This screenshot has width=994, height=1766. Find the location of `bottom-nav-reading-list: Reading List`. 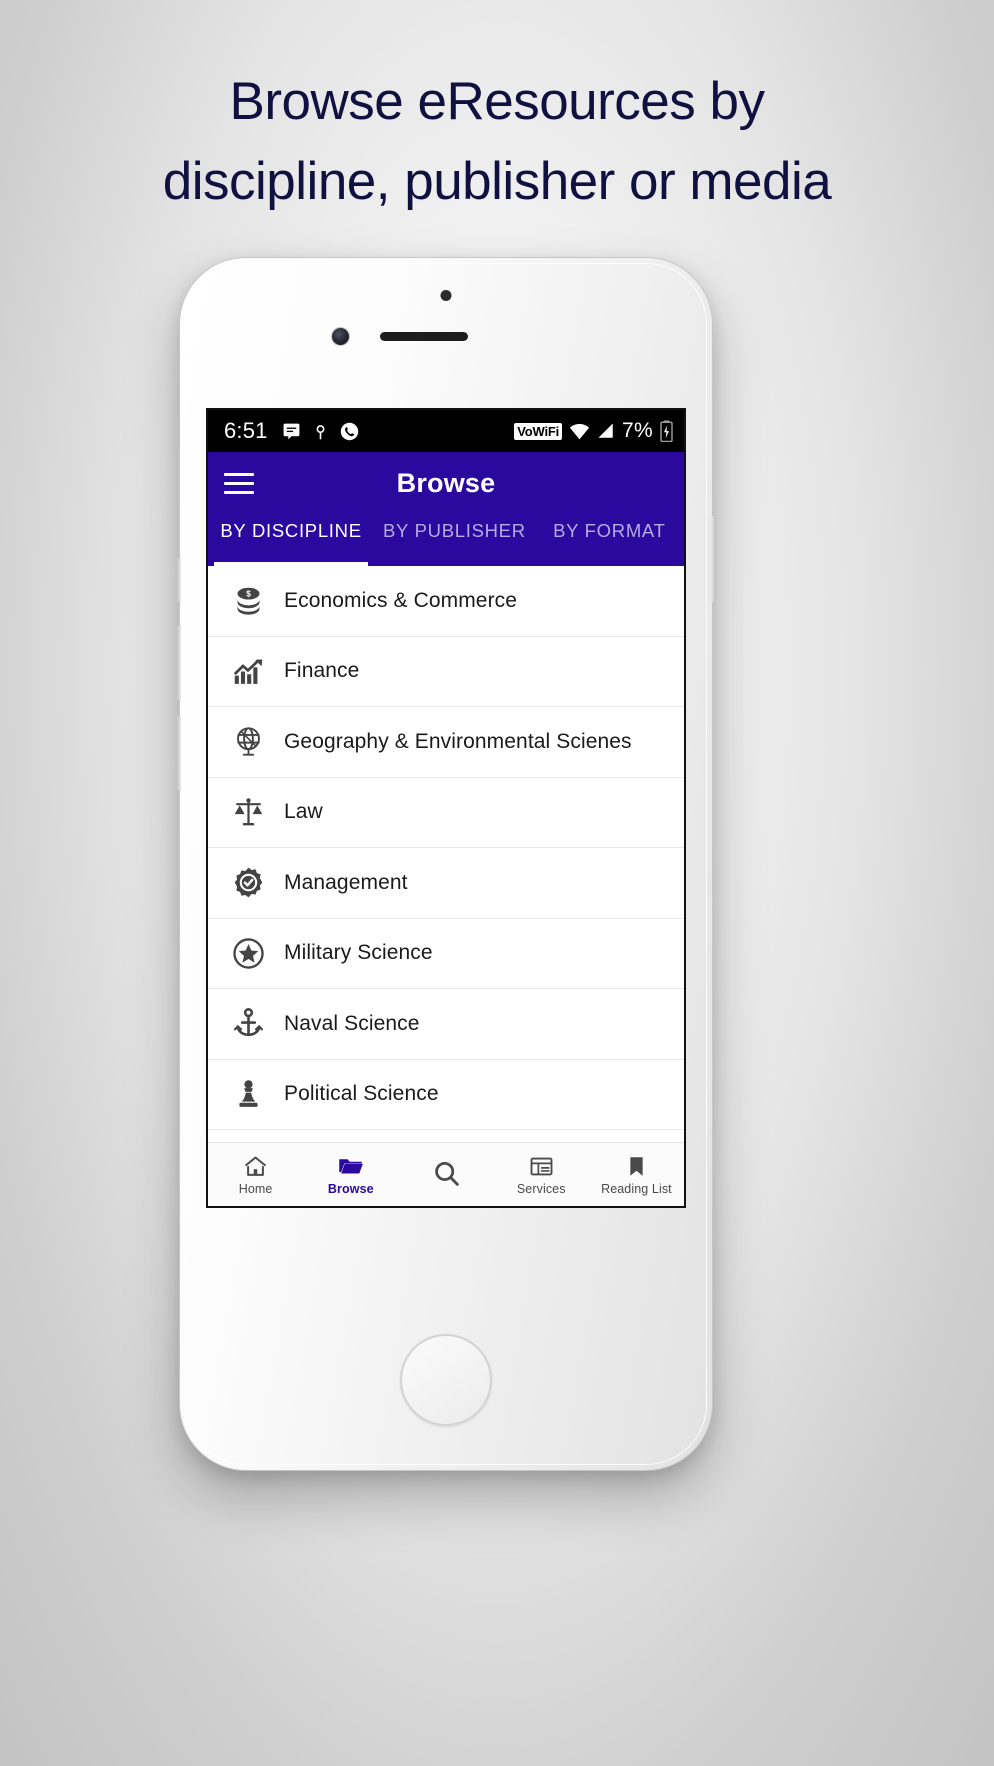

bottom-nav-reading-list: Reading List is located at coordinates (636, 1175).